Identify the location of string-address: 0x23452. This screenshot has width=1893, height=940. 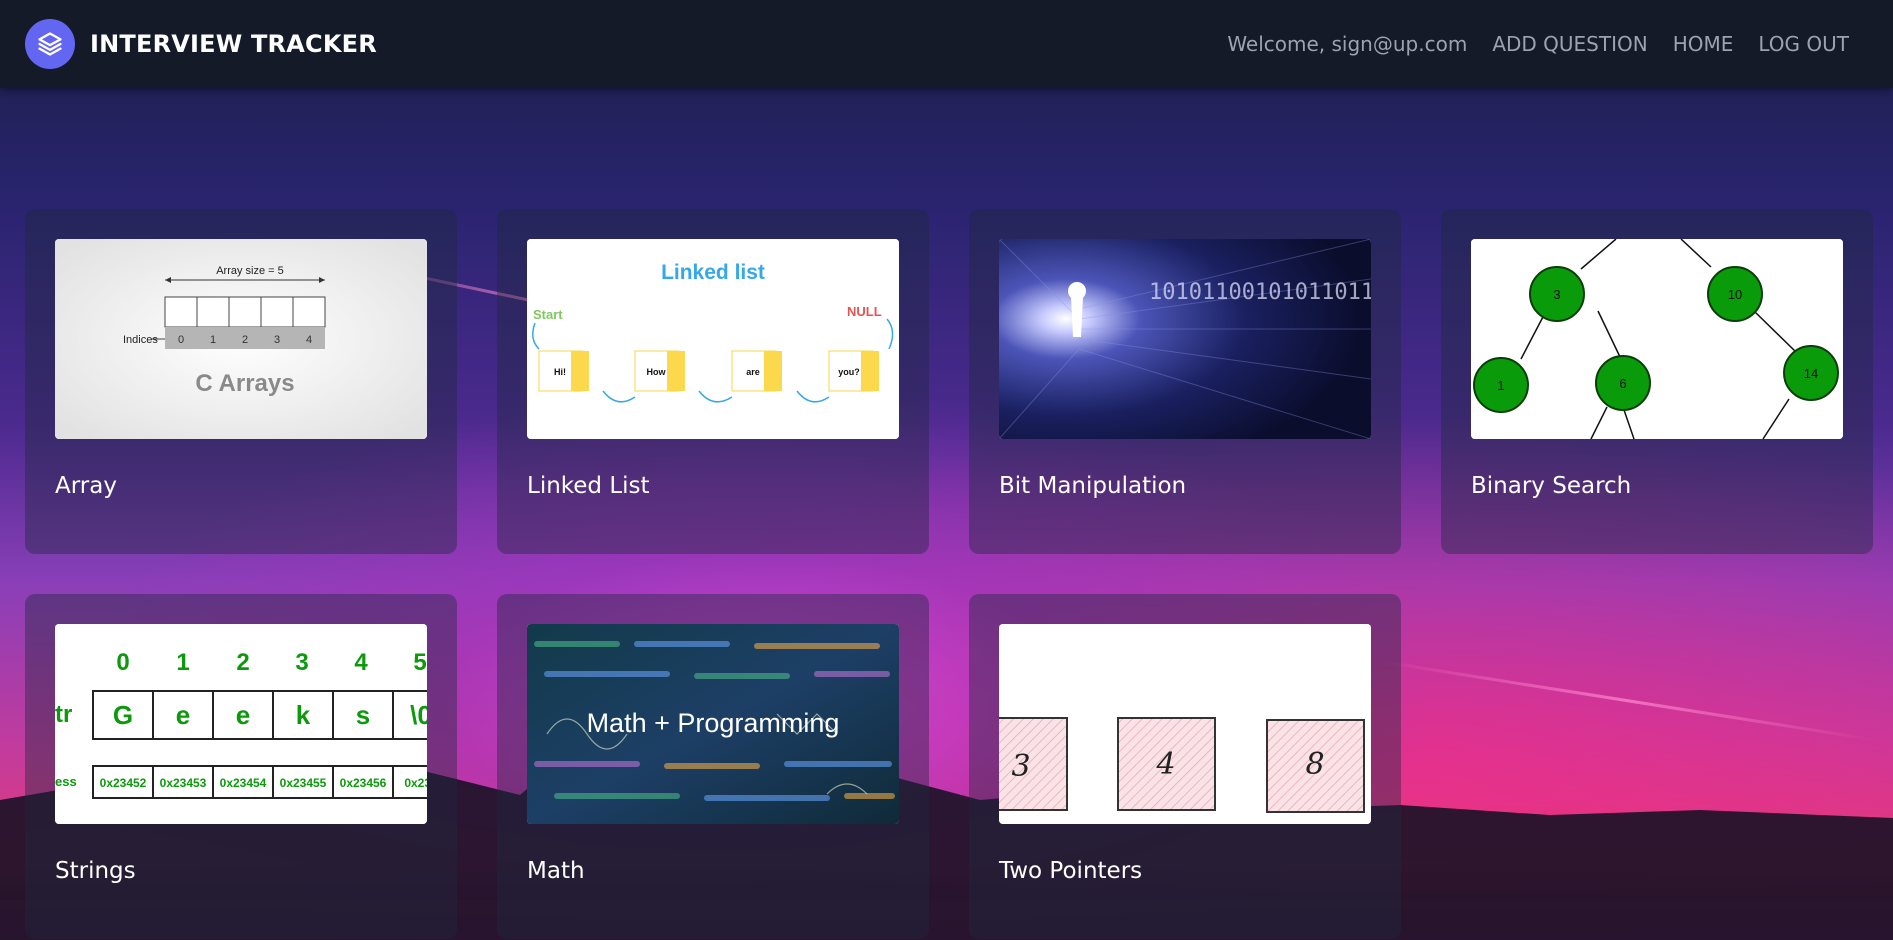
(123, 783).